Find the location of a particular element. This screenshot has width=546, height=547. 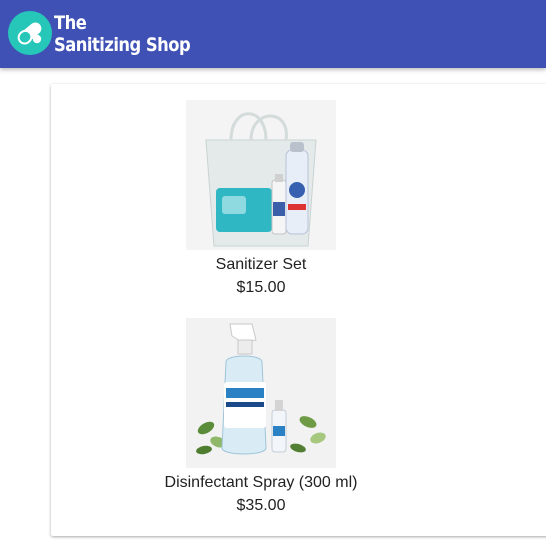

product-image-disinfectant-spray is located at coordinates (261, 393).